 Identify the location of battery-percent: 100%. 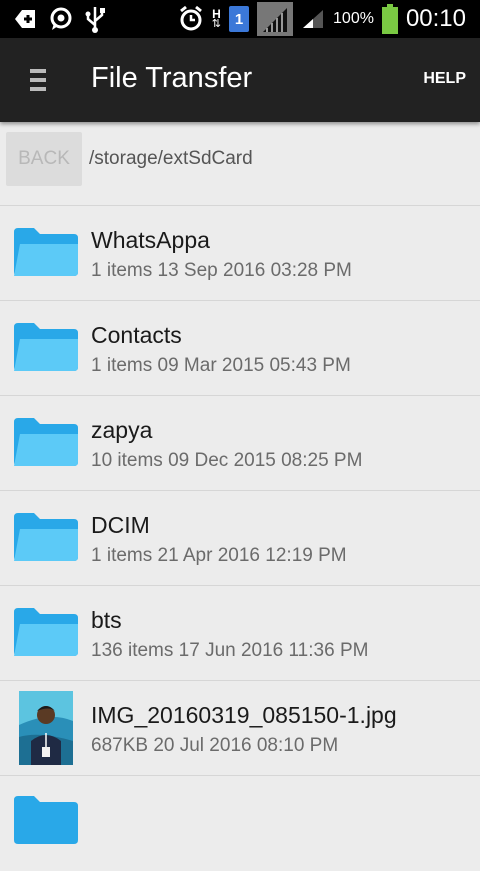
(353, 18).